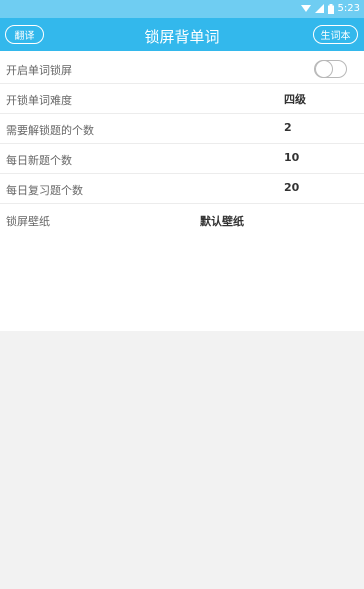 The height and width of the screenshot is (589, 364). Describe the element at coordinates (292, 157) in the screenshot. I see `setting-value: 10` at that location.